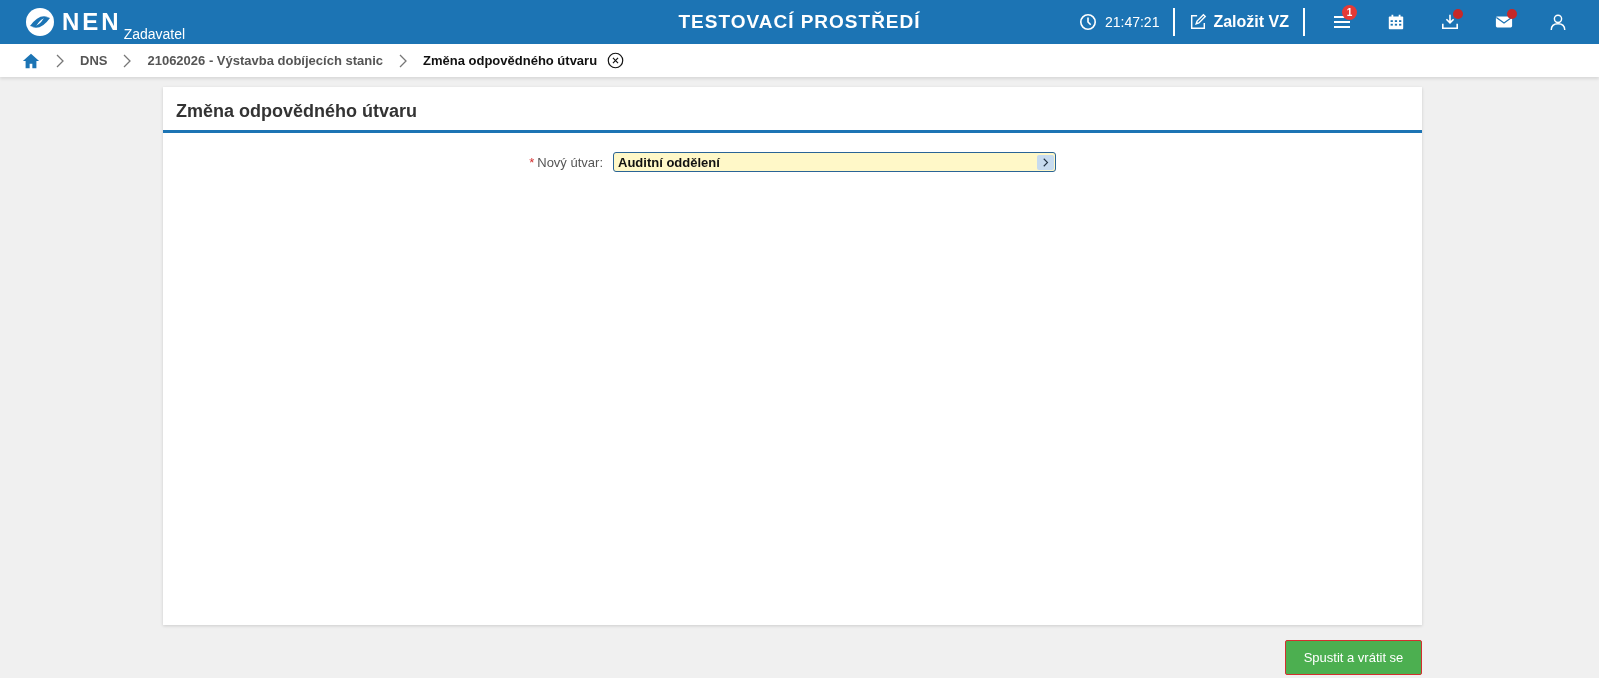  I want to click on edit-icon, so click(1198, 22).